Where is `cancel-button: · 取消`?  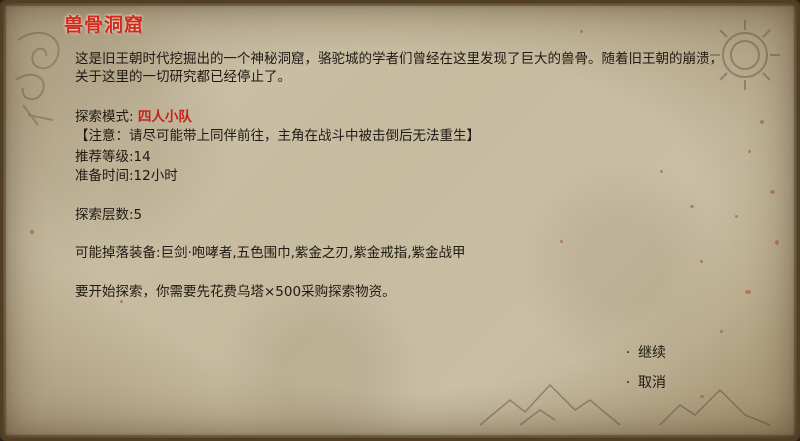
cancel-button: · 取消 is located at coordinates (645, 382).